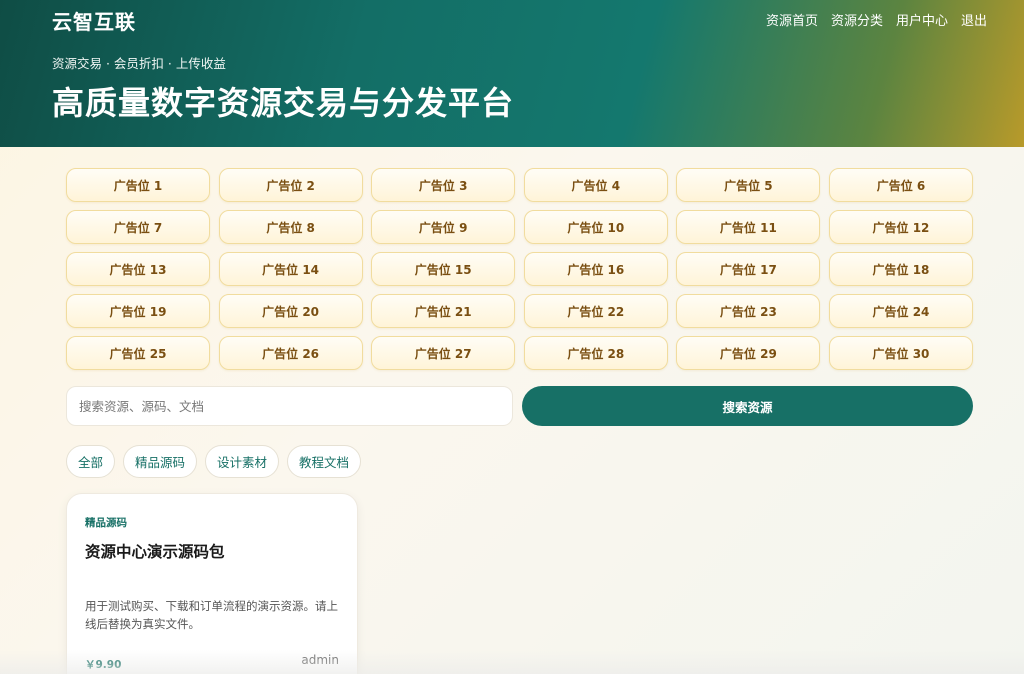 Image resolution: width=1024 pixels, height=674 pixels. What do you see at coordinates (242, 461) in the screenshot?
I see `filter-chip-design-assets: 设计素材` at bounding box center [242, 461].